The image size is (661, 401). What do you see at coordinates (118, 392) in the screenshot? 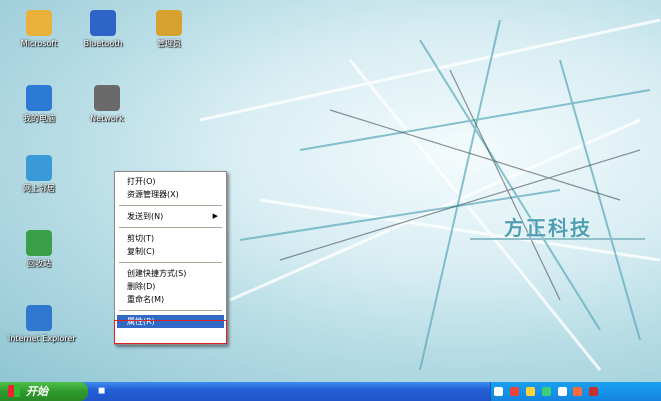
I see `quick-launch: ◼` at bounding box center [118, 392].